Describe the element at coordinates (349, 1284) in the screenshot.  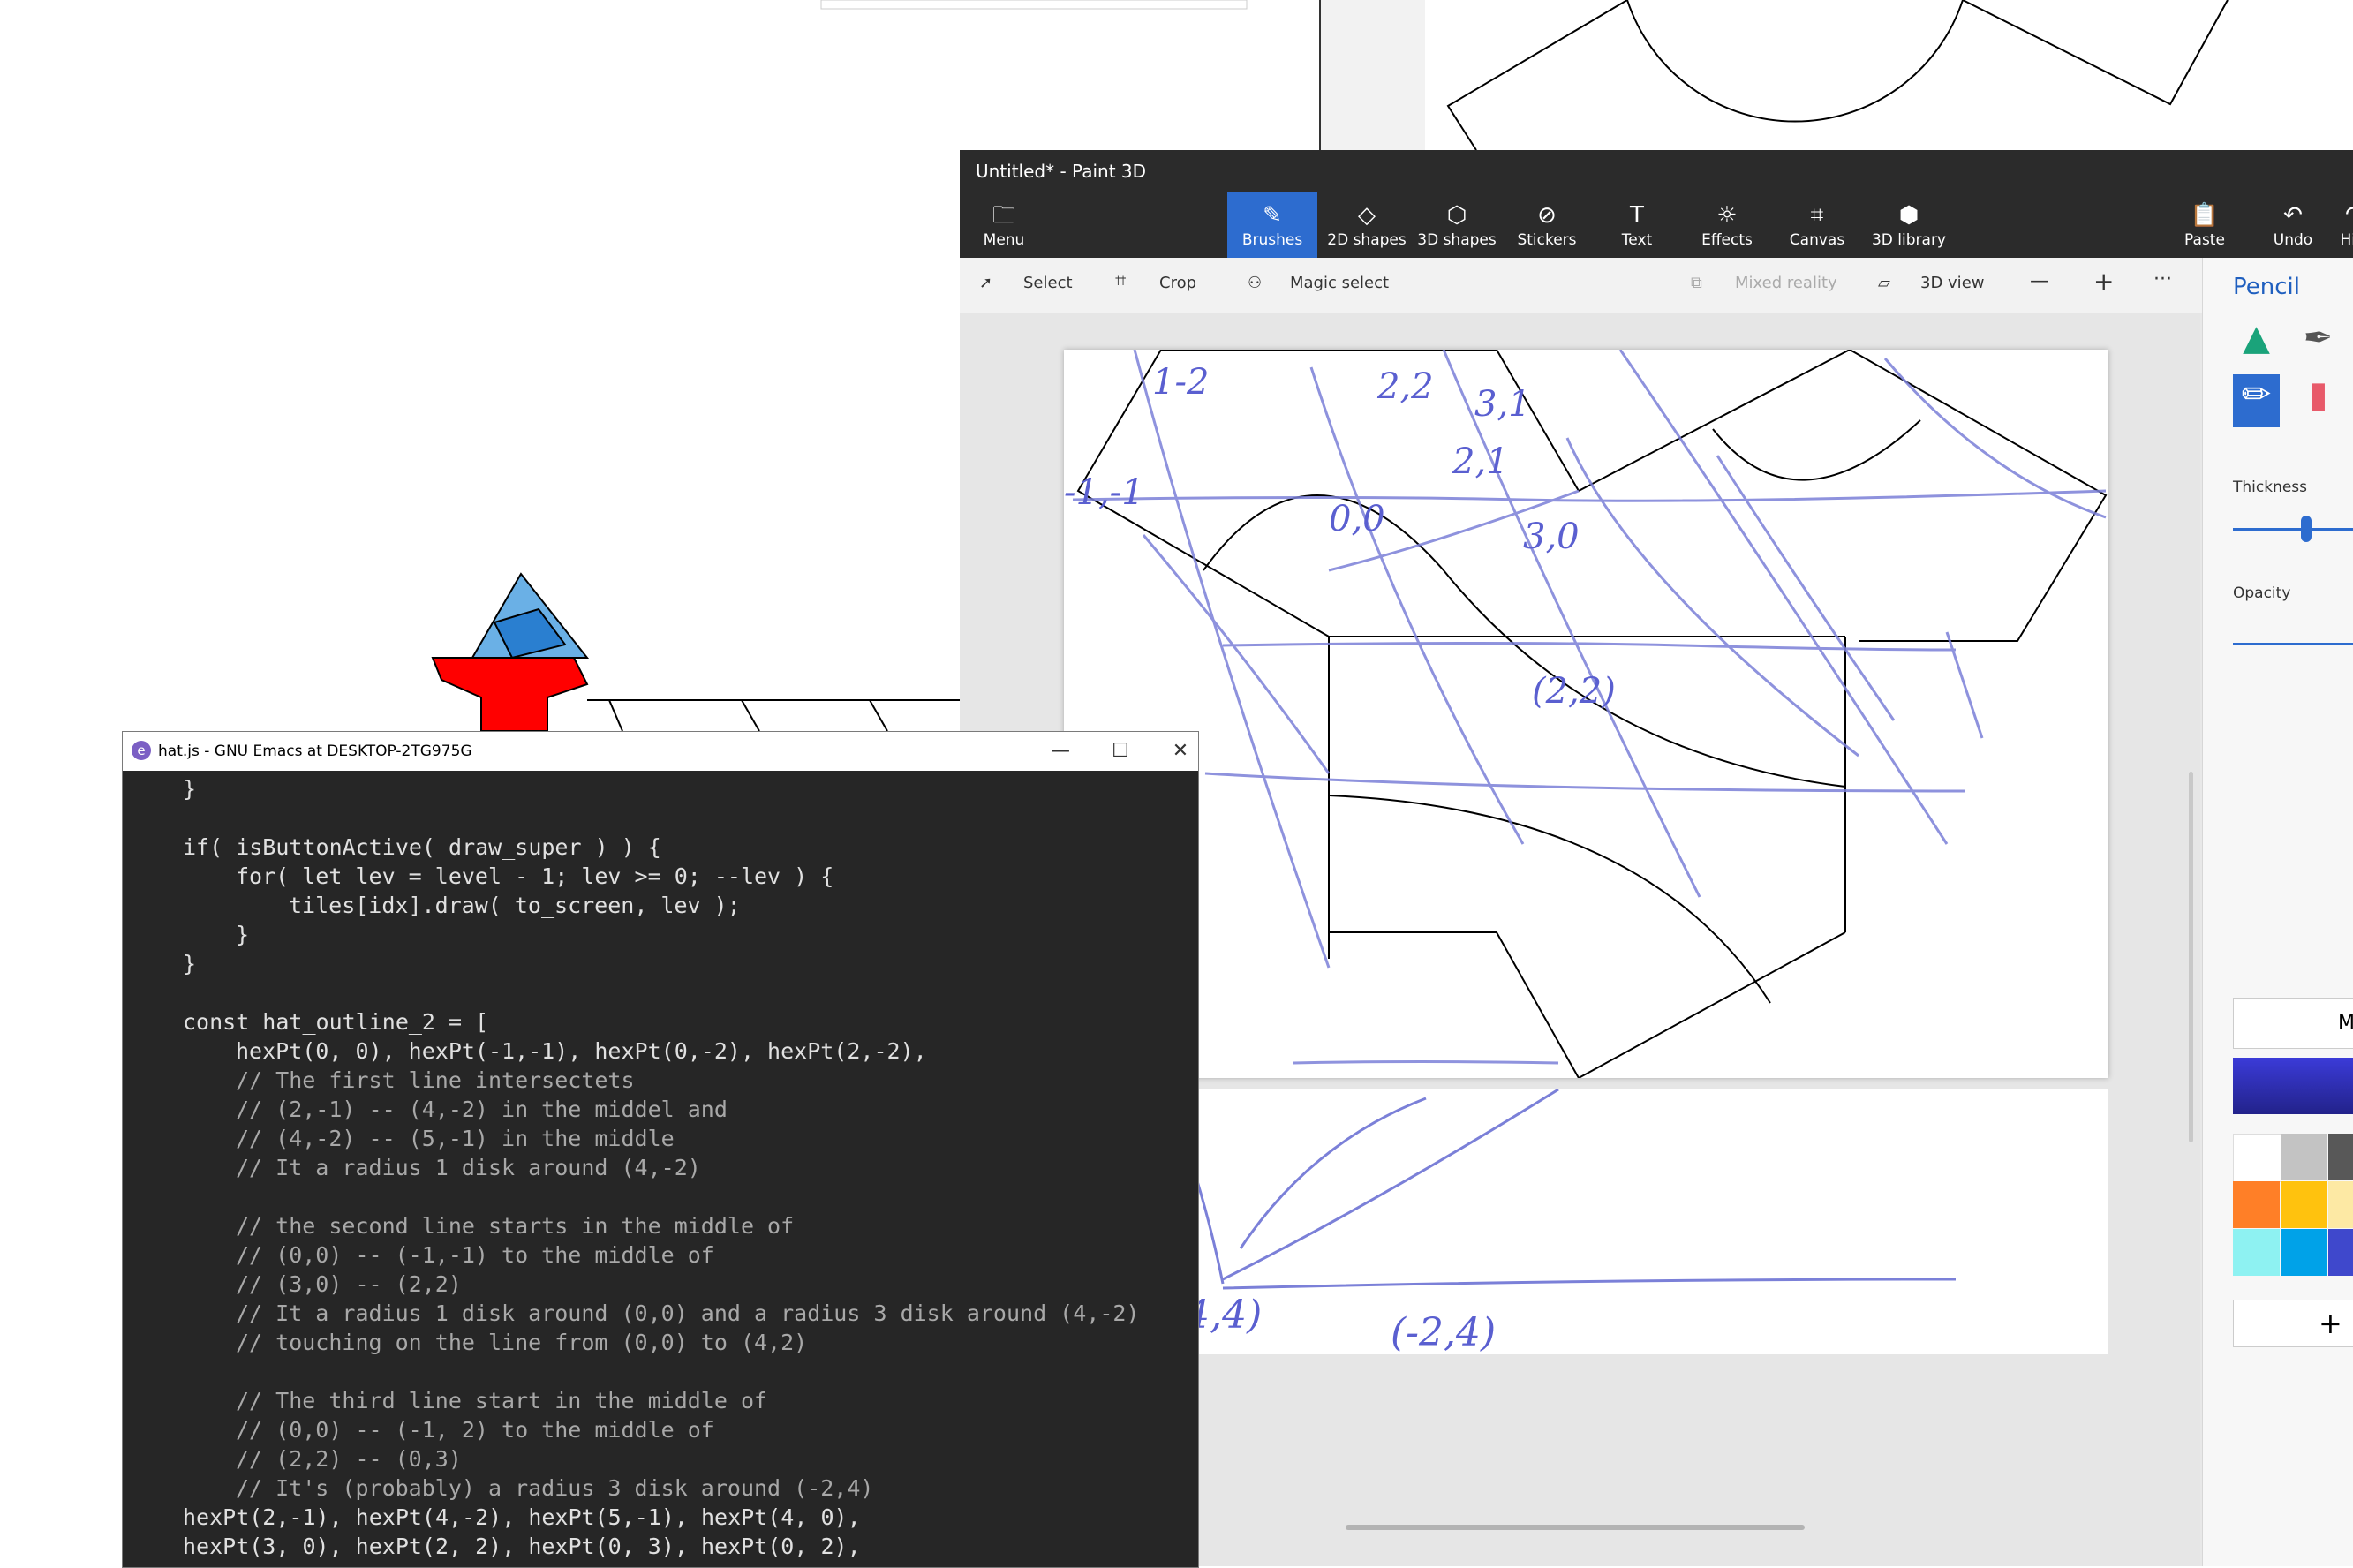
I see `code-comment-line: // (3,0) -- (2,2)` at that location.